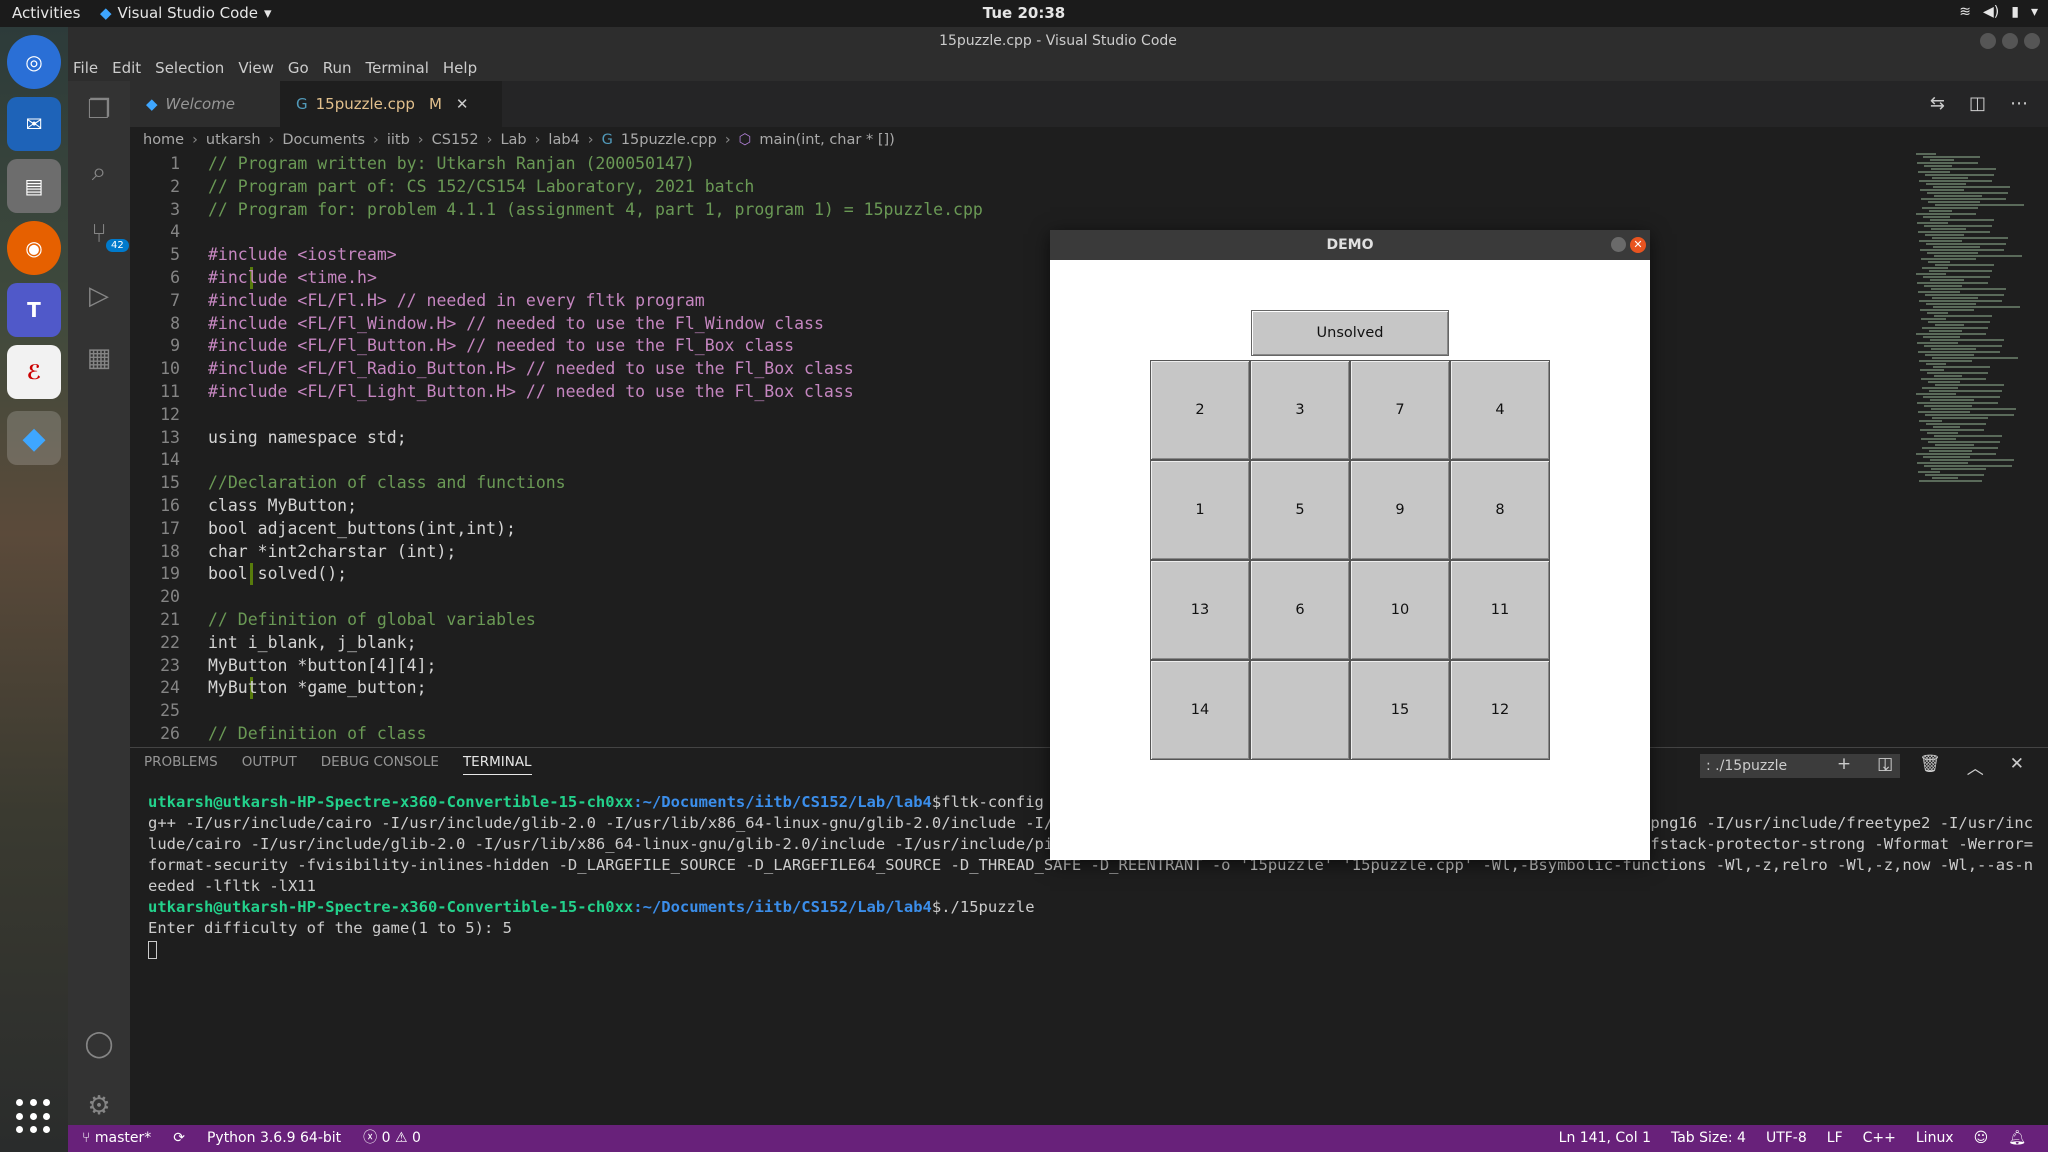 The height and width of the screenshot is (1152, 2048). I want to click on code-line: 5 #include <iostream>, so click(1045, 255).